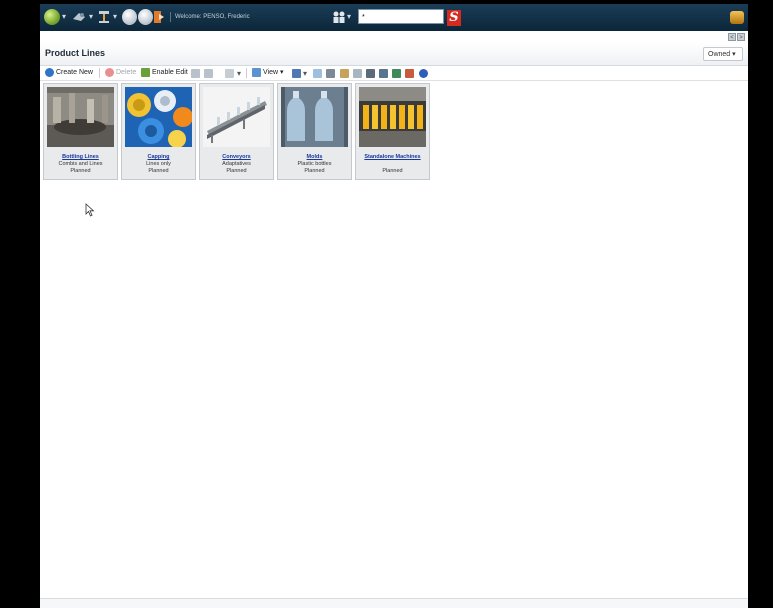 The width and height of the screenshot is (773, 608). Describe the element at coordinates (145, 72) in the screenshot. I see `pencil-icon` at that location.